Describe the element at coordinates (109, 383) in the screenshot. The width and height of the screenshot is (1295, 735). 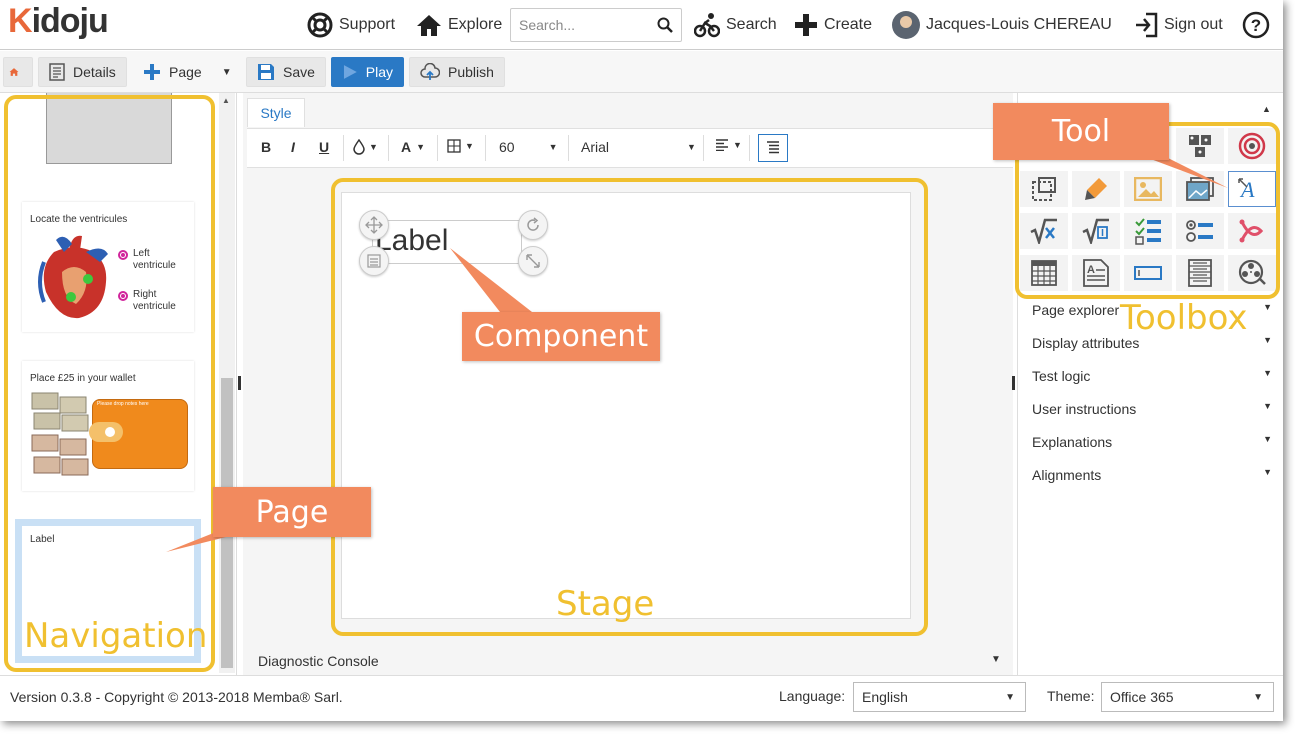
I see `navigation-highlight` at that location.